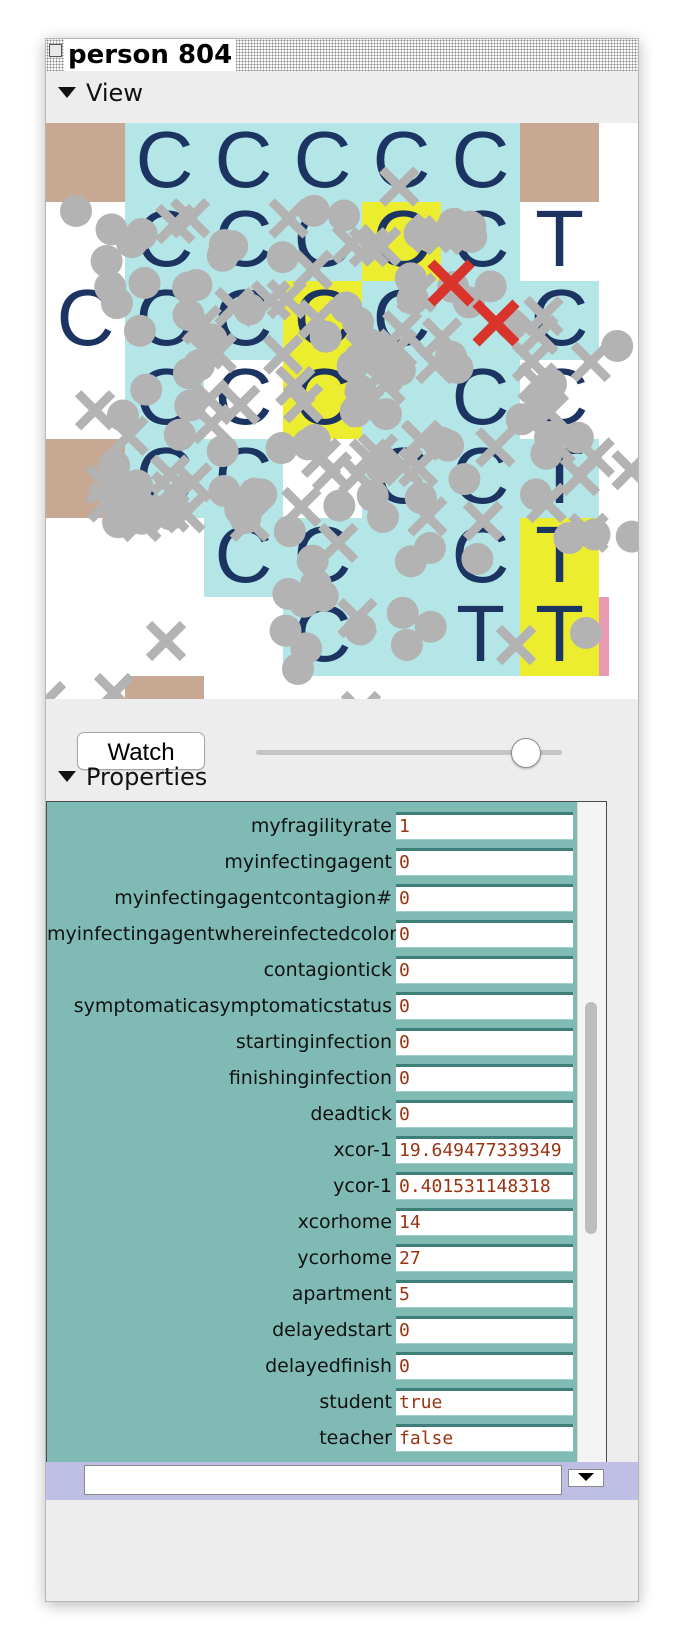 The width and height of the screenshot is (682, 1652). I want to click on property-name: myfragilityrate, so click(321, 826).